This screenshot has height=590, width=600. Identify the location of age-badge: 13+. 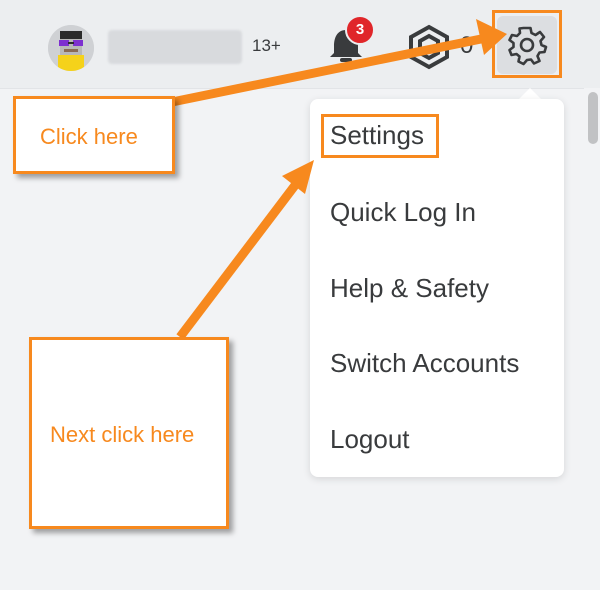
(266, 45).